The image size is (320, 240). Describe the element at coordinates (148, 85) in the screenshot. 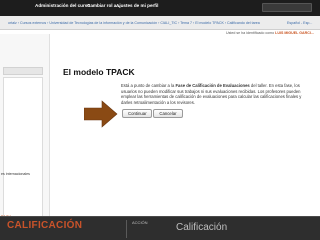

I see `notice-text-pre: Está a punto de cambiar a la` at that location.